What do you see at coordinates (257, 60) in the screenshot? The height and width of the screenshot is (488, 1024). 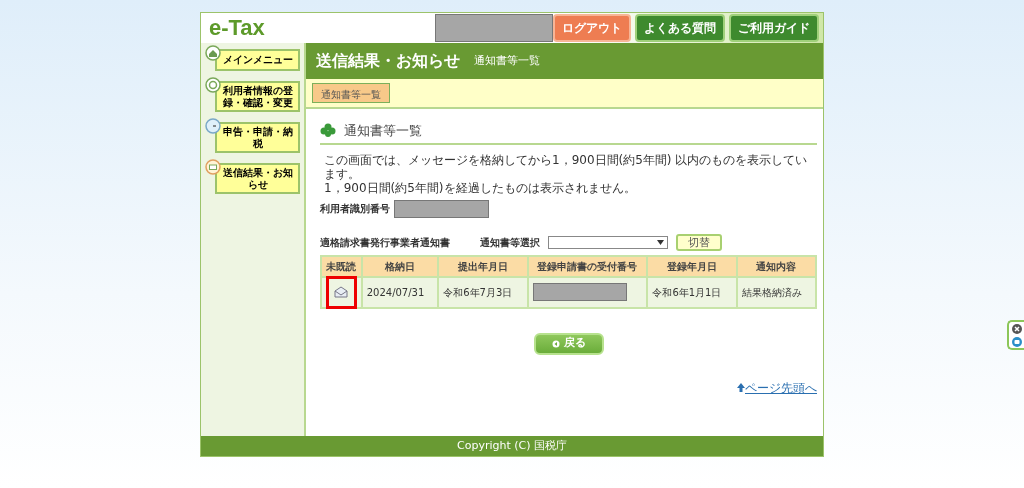 I see `sidebar-item: メインメニュー` at bounding box center [257, 60].